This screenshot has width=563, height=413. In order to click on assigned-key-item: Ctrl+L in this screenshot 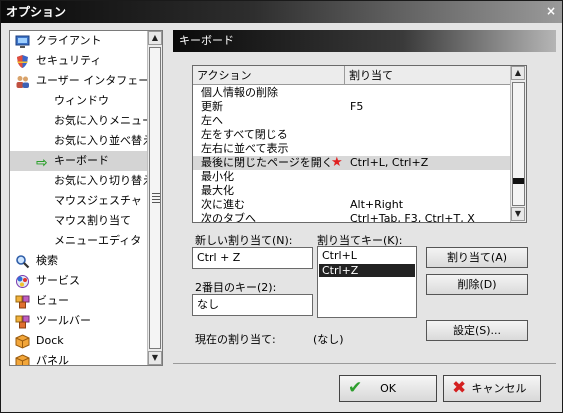, I will do `click(367, 255)`.